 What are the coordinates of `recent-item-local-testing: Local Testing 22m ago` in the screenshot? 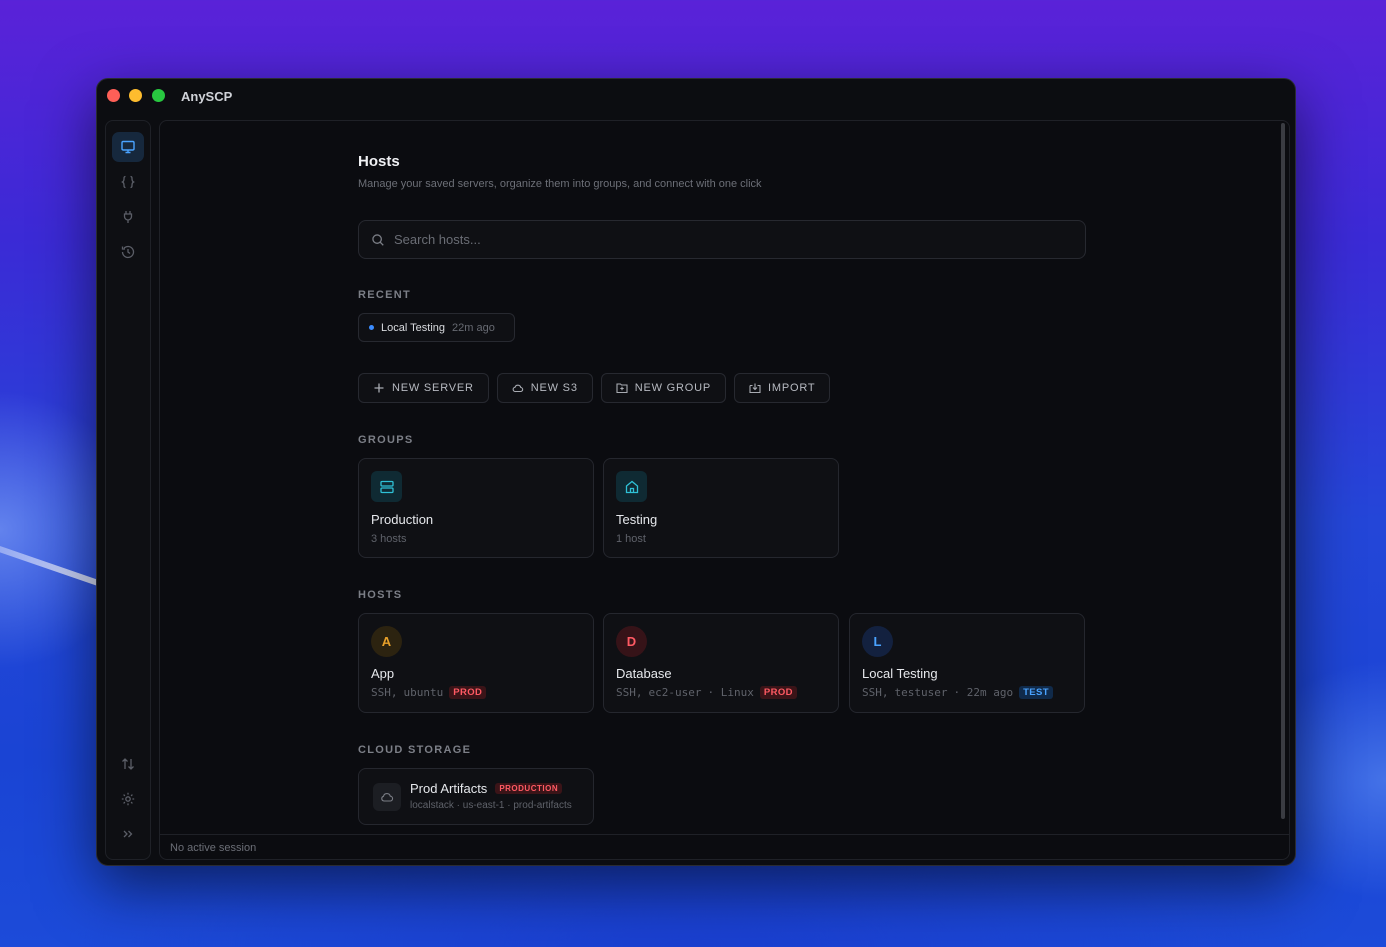 It's located at (436, 327).